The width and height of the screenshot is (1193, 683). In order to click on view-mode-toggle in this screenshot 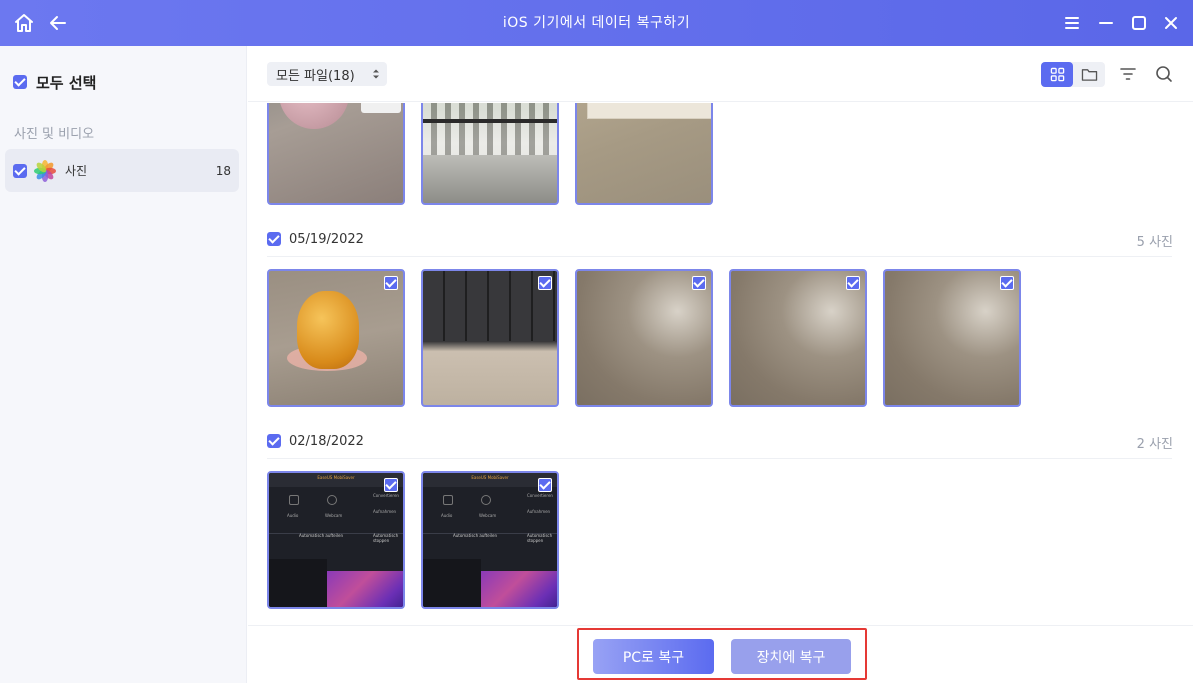, I will do `click(1073, 74)`.